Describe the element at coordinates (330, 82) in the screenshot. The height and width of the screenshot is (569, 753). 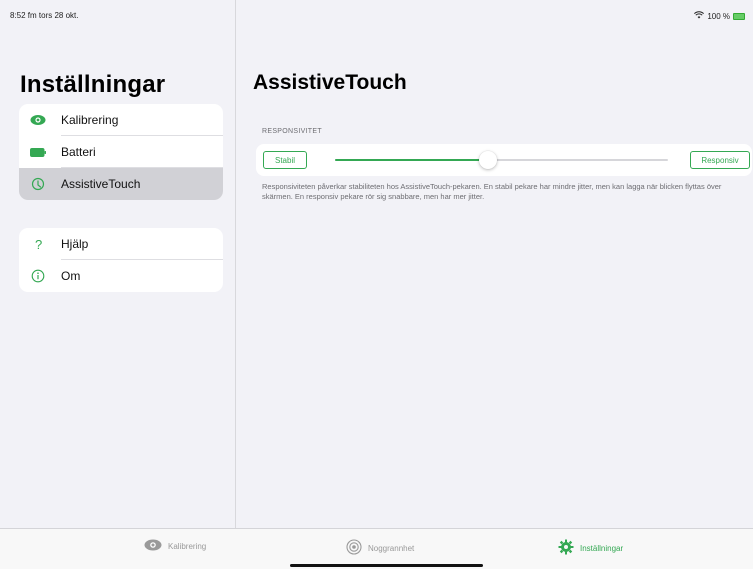
I see `page-title: AssistiveTouch` at that location.